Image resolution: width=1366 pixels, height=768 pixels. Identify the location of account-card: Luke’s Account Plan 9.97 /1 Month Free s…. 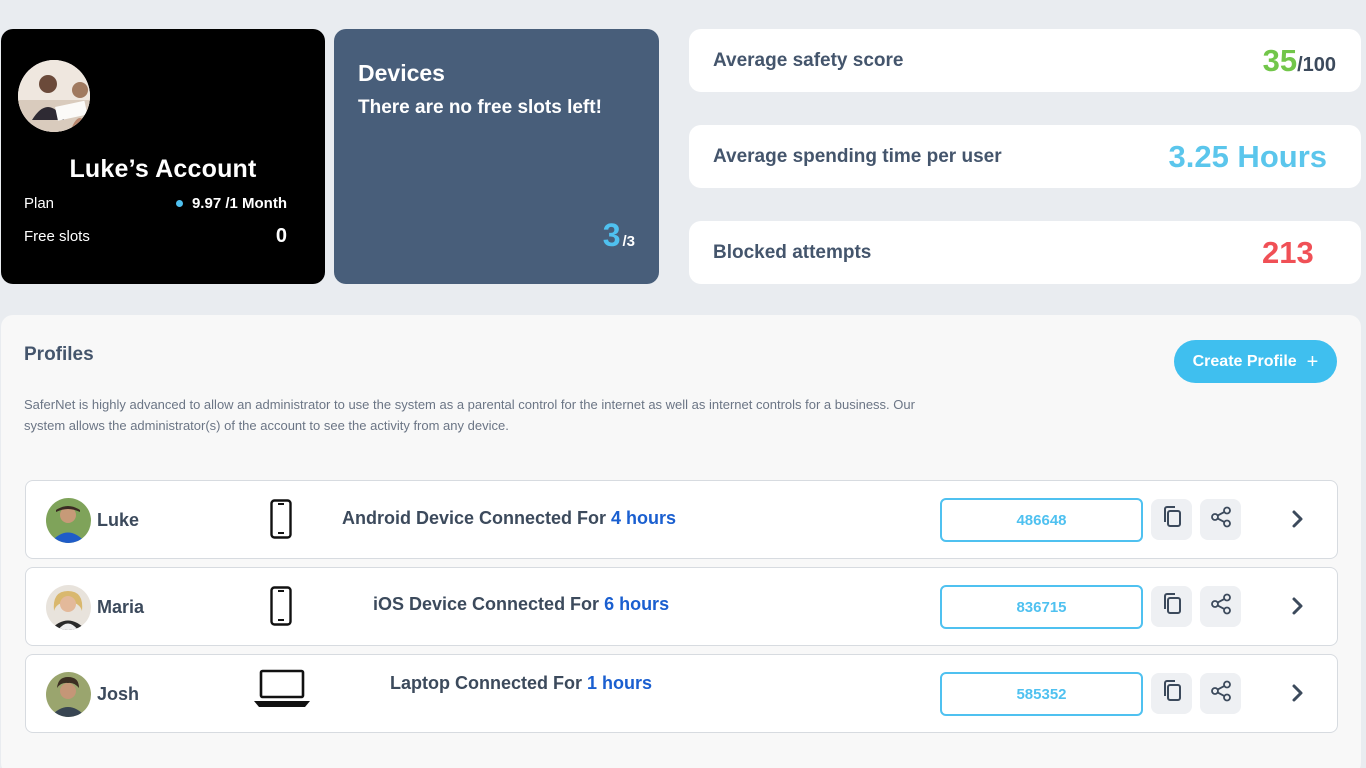
(163, 156).